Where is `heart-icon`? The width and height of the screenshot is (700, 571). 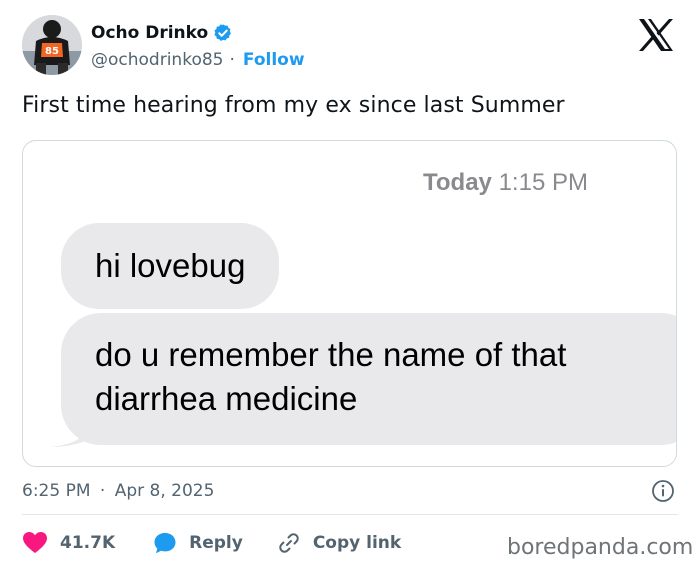
heart-icon is located at coordinates (35, 542).